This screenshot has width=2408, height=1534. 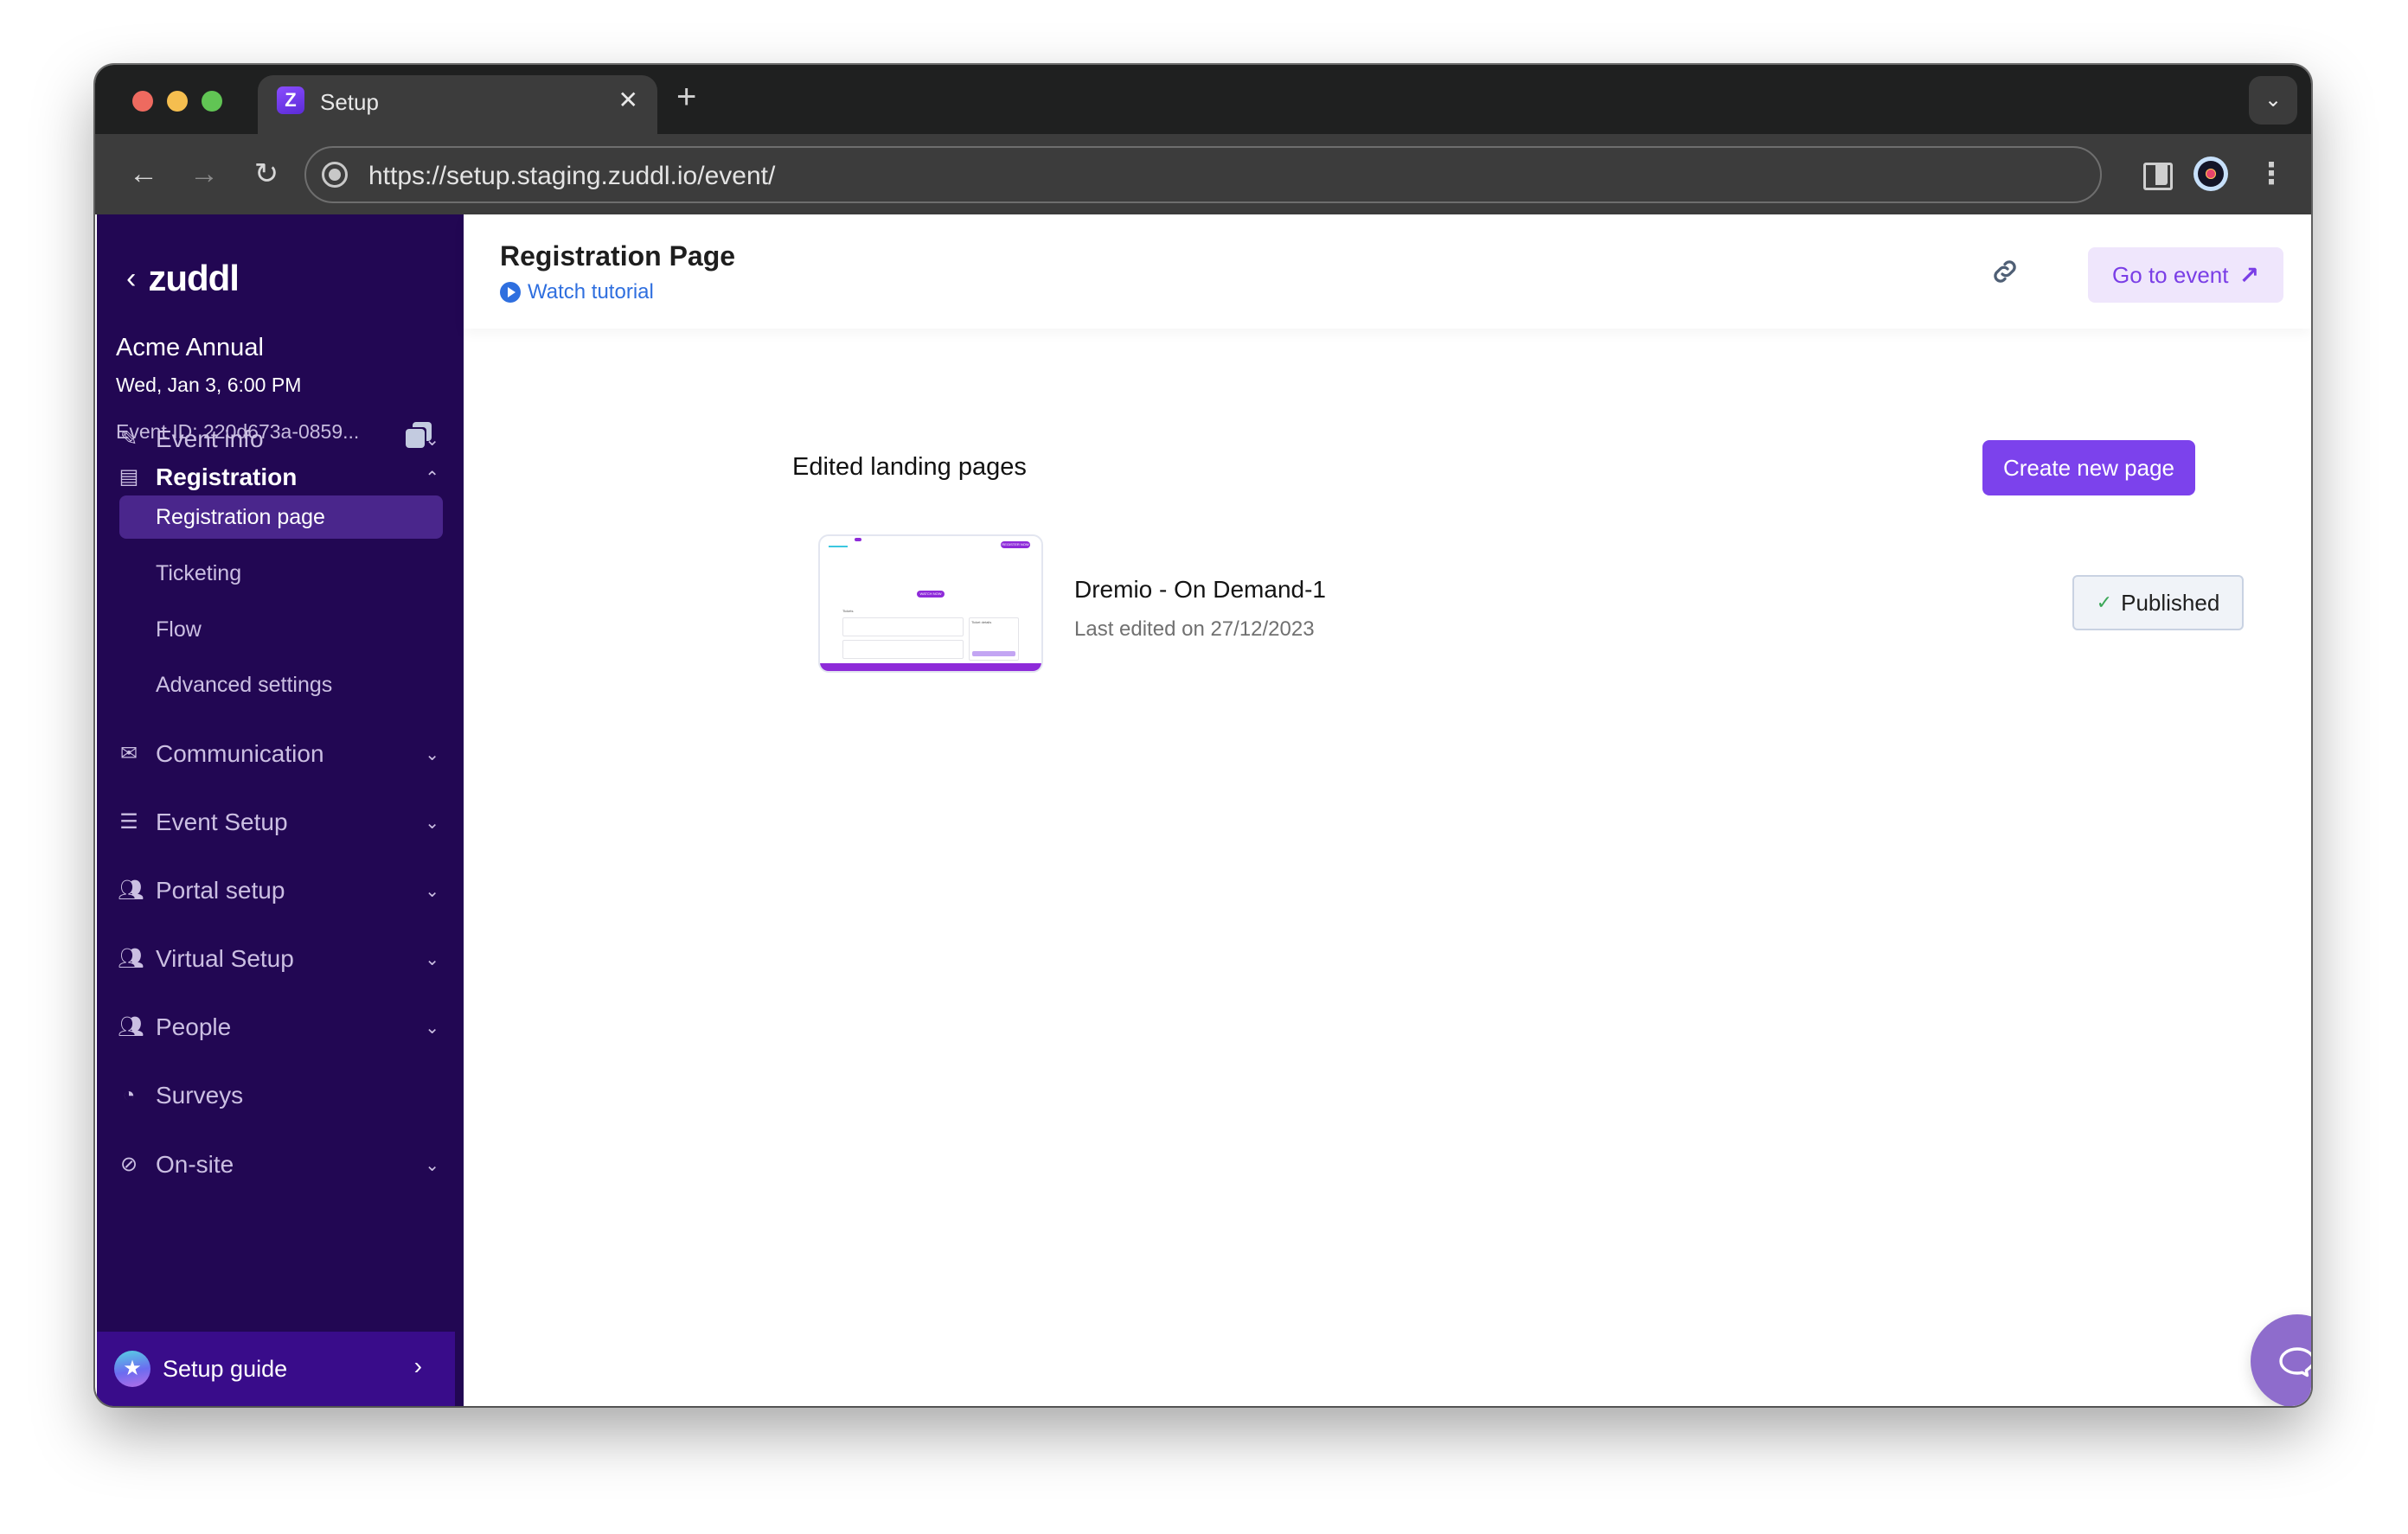 I want to click on sidebar-item-communication: ✉ Communication ⌄, so click(x=280, y=754).